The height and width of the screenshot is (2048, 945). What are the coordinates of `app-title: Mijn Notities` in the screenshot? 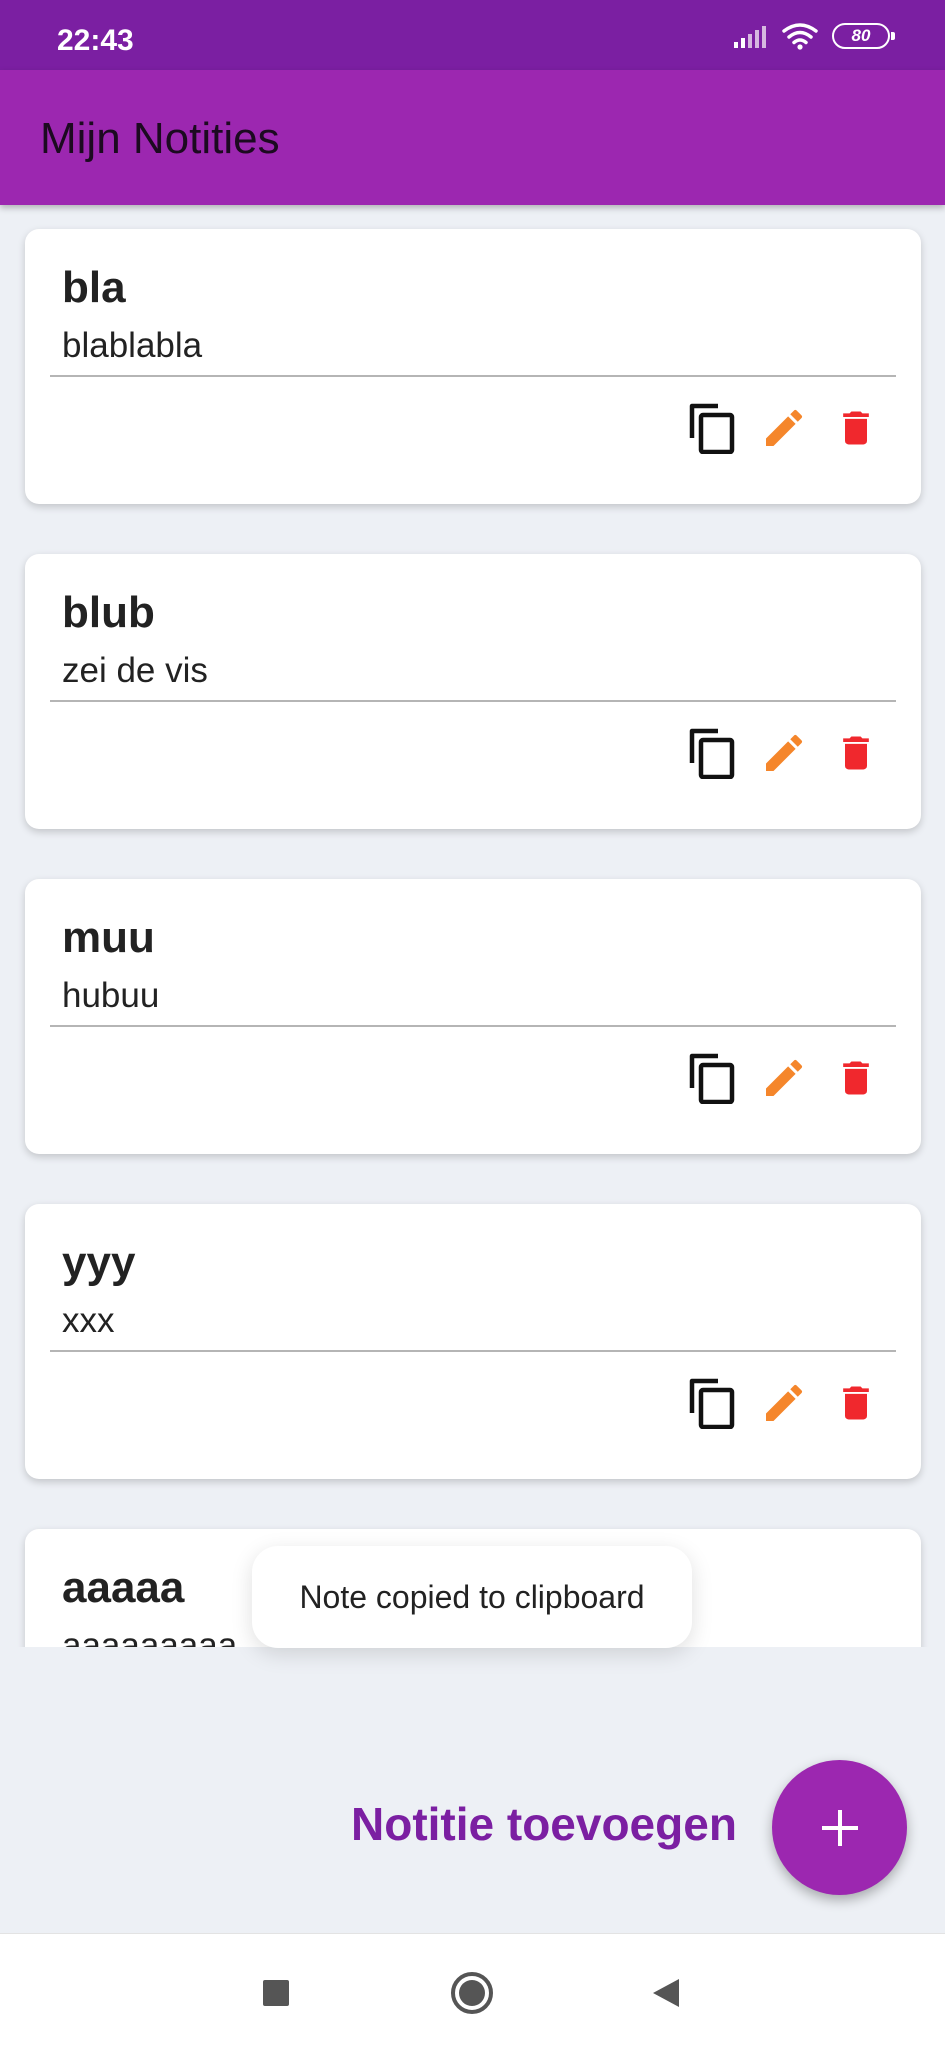 It's located at (160, 138).